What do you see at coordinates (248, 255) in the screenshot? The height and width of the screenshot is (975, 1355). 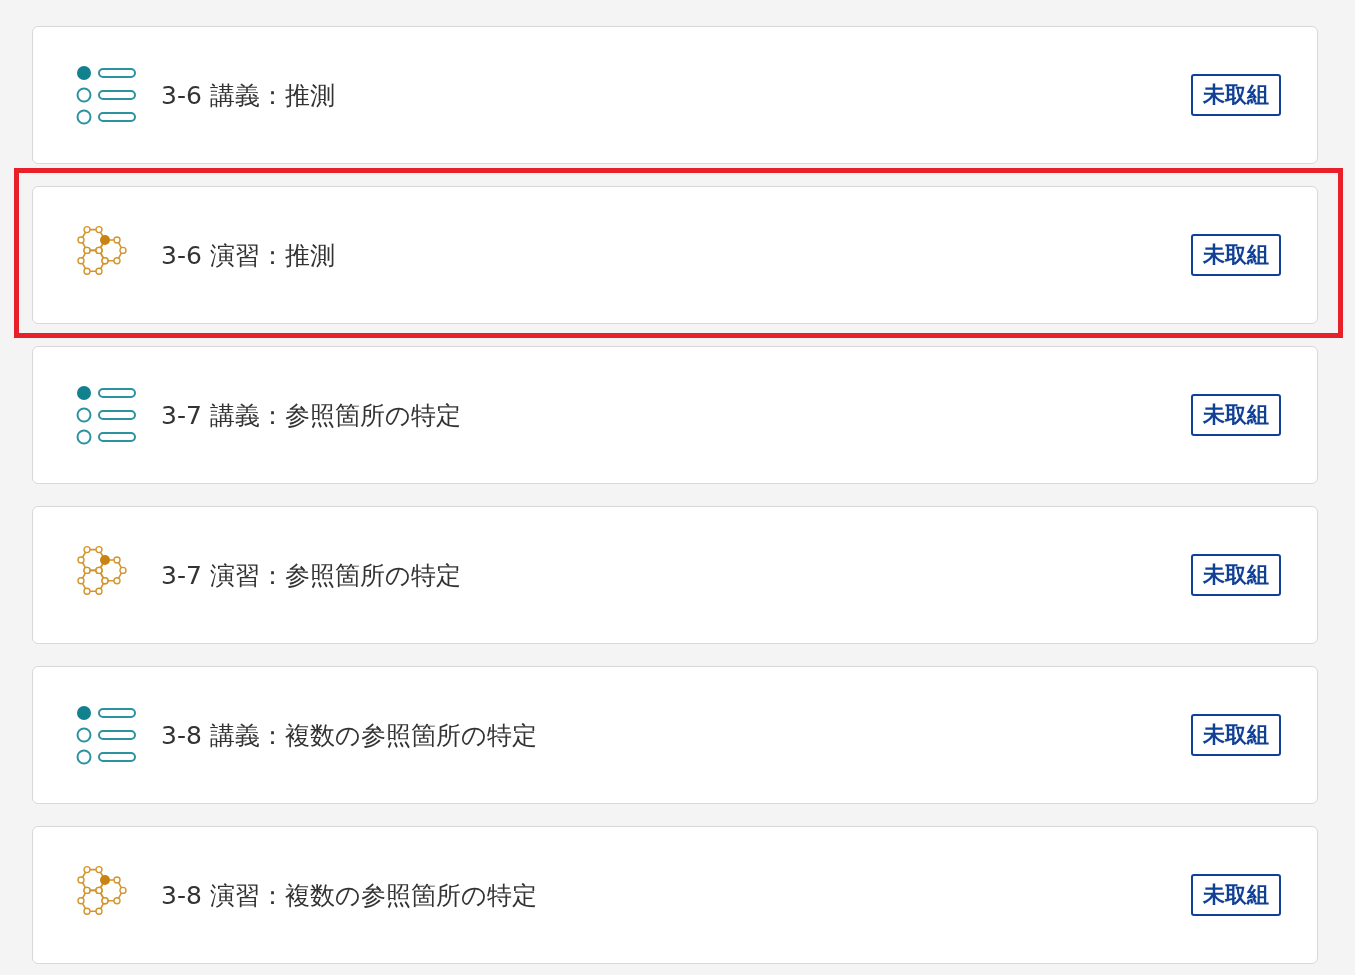 I see `lesson-title: 3-6 演習：推測` at bounding box center [248, 255].